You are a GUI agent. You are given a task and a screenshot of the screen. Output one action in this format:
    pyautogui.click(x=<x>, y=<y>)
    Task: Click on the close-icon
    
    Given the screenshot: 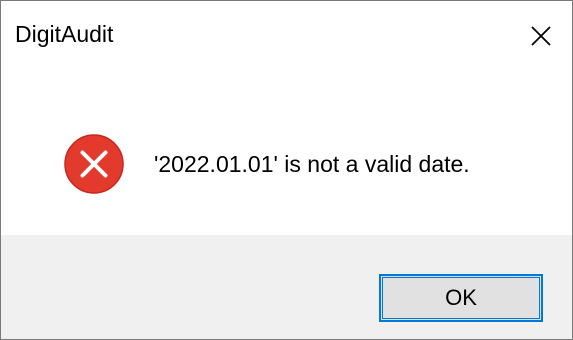 What is the action you would take?
    pyautogui.click(x=541, y=36)
    